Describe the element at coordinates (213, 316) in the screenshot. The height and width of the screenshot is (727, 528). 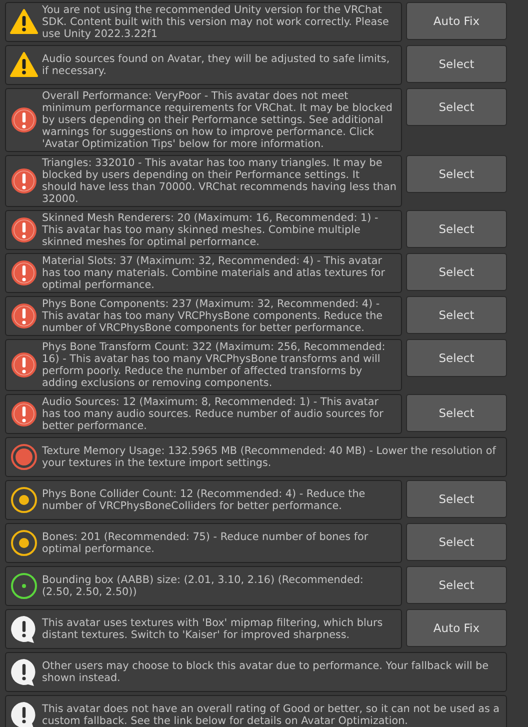
I see `message-text: Phys Bone Components: 237 (Maximum: 32, Recommended: 4) - This avatar has too many VRCPhysBone components. Reduce the number of VRCPhysBone components for better performance.` at that location.